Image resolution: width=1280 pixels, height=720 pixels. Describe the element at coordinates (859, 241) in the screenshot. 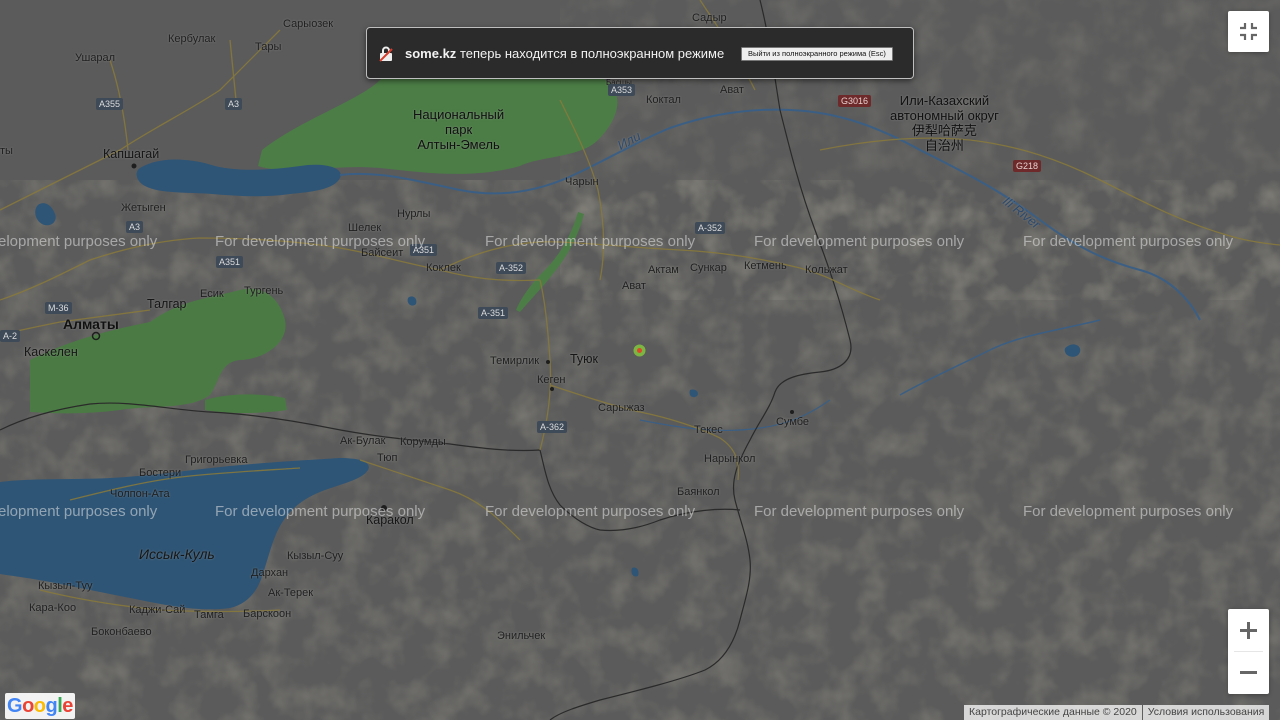

I see `watermark-4: For development purposes only` at that location.